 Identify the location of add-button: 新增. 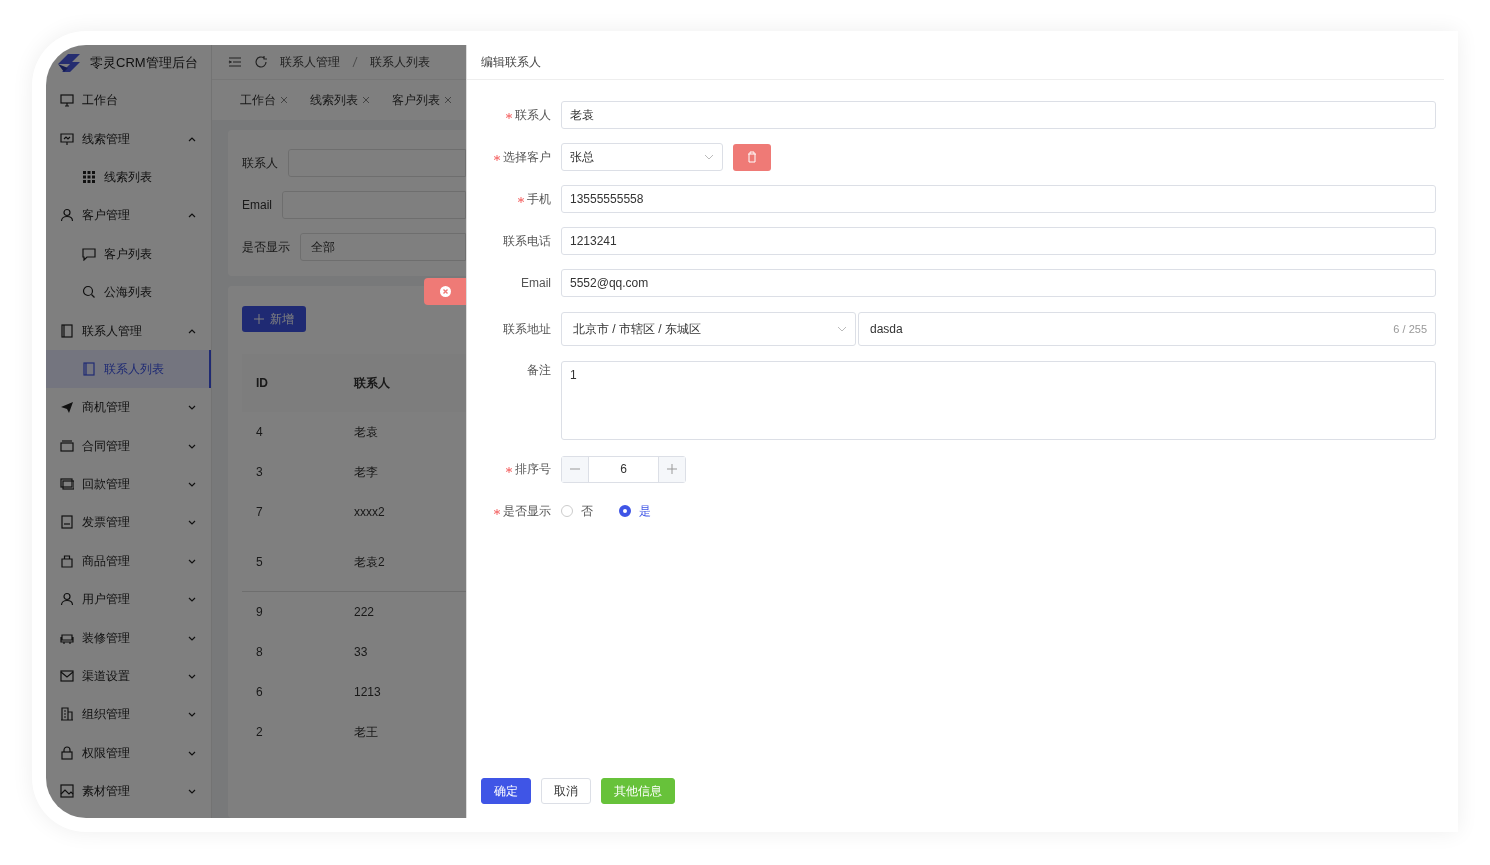
(274, 319).